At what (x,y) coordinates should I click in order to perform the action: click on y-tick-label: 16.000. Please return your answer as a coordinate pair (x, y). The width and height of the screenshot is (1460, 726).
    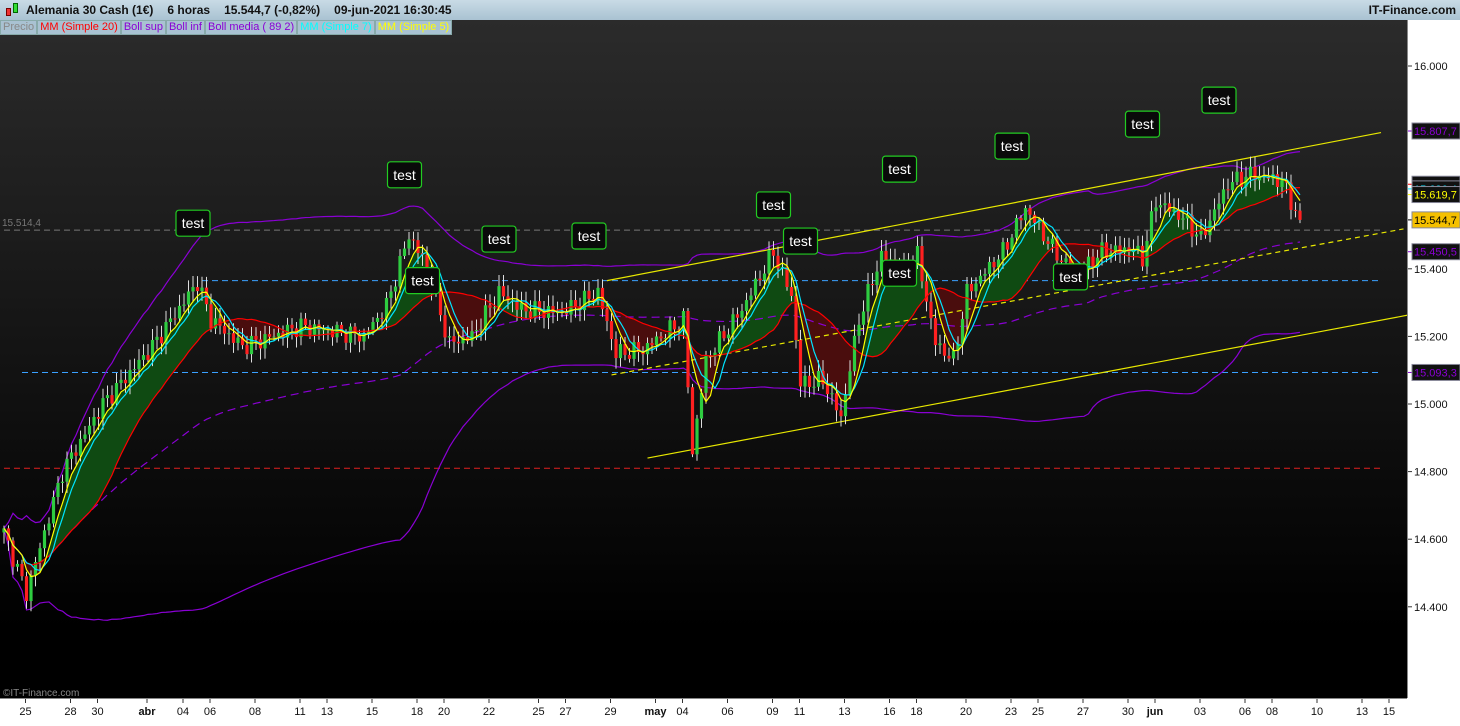
    Looking at the image, I should click on (1431, 67).